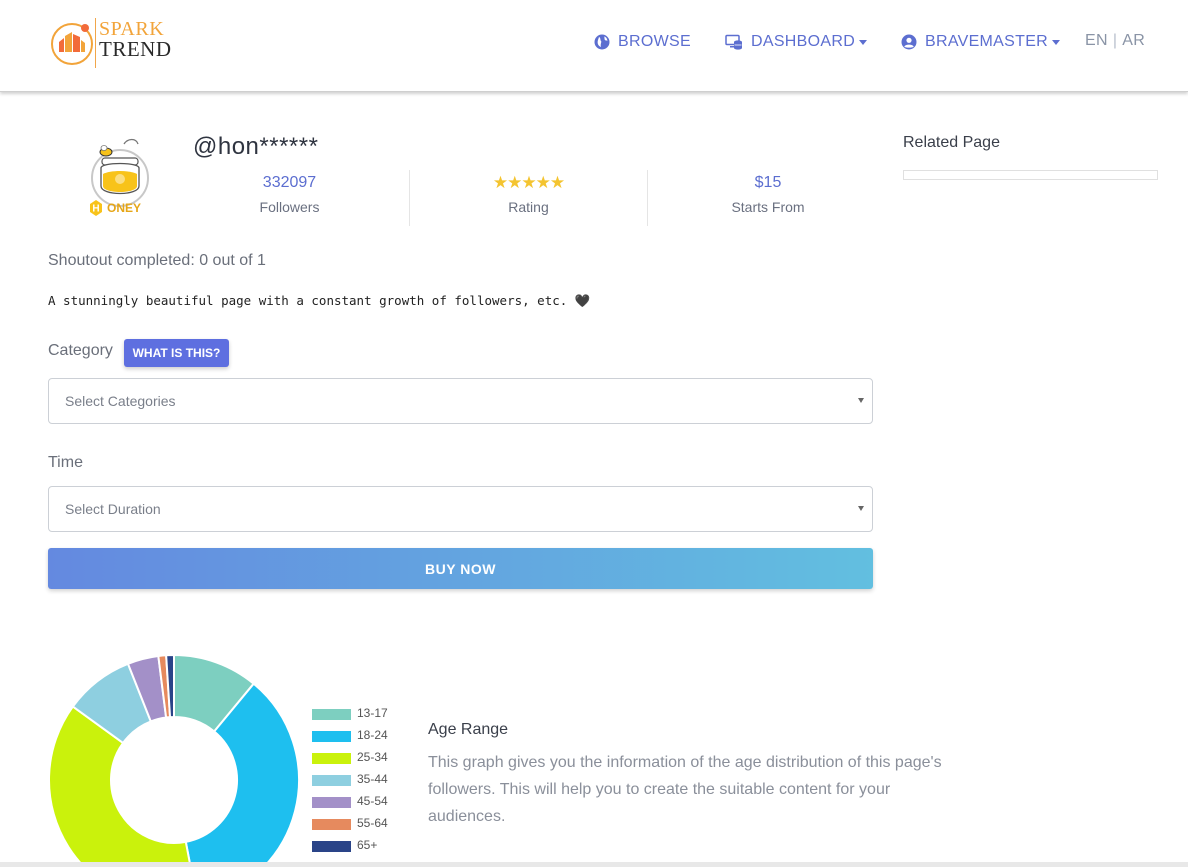  Describe the element at coordinates (1133, 40) in the screenshot. I see `lang-ar-link: AR` at that location.